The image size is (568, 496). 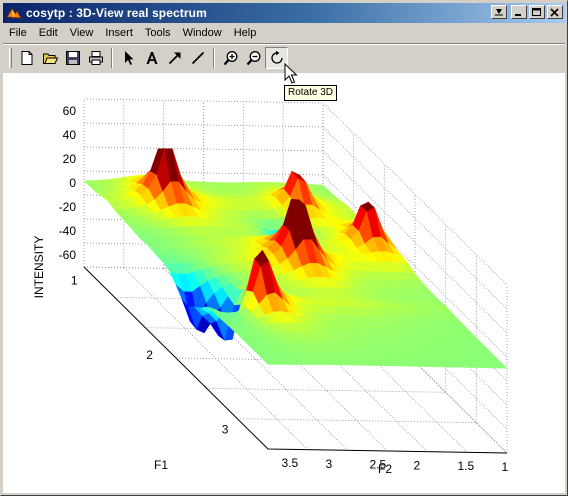 I want to click on maximize-icon, so click(x=537, y=12).